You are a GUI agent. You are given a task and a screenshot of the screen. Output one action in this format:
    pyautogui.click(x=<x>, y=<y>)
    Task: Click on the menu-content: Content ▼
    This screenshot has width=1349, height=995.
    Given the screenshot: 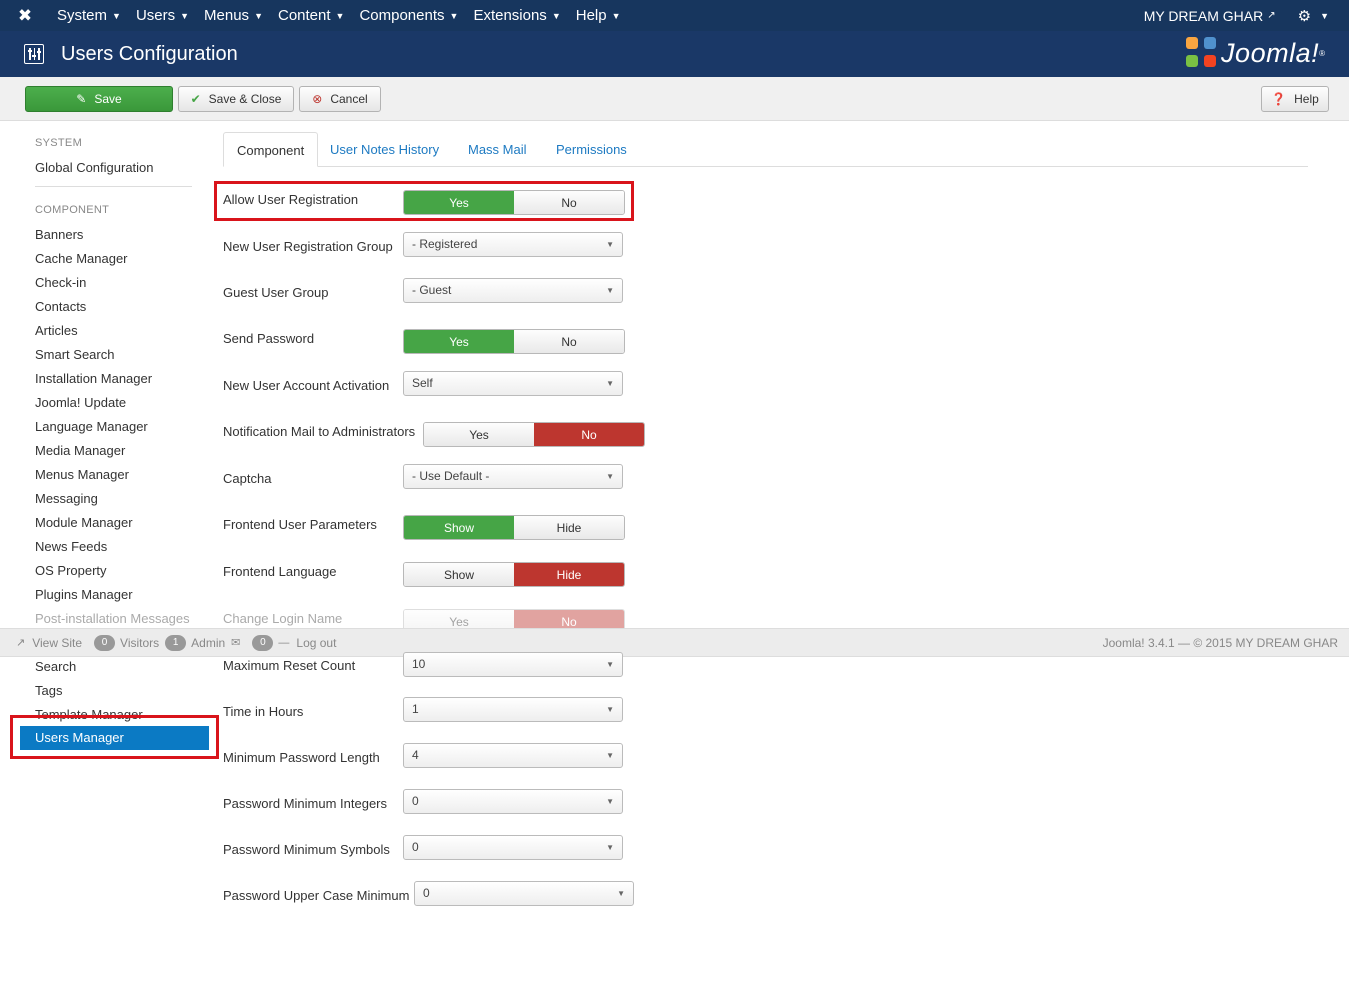 What is the action you would take?
    pyautogui.click(x=311, y=15)
    